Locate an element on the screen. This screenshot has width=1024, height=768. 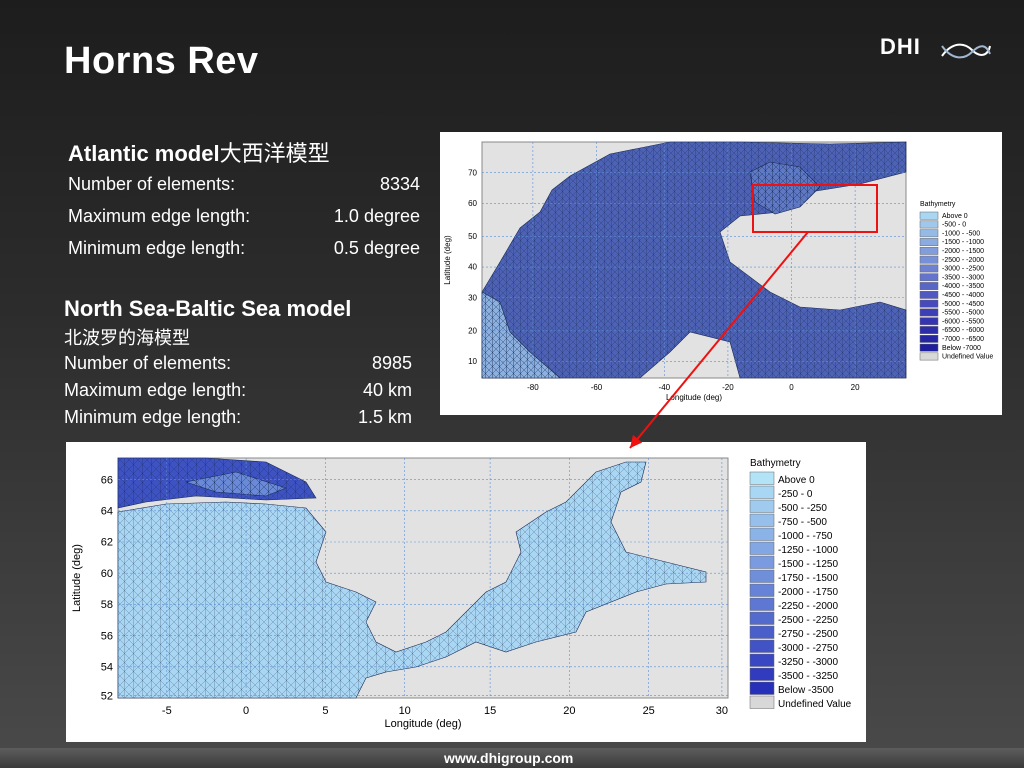
northsea-stat-value: 8985 is located at coordinates (391, 363).